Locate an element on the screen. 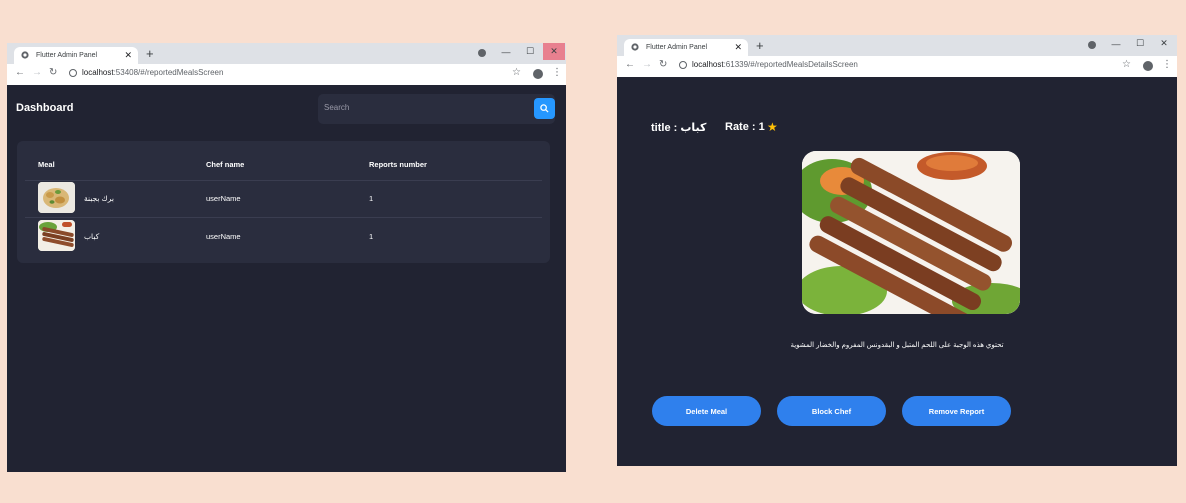 This screenshot has width=1186, height=503. star-icon: ★ is located at coordinates (772, 127).